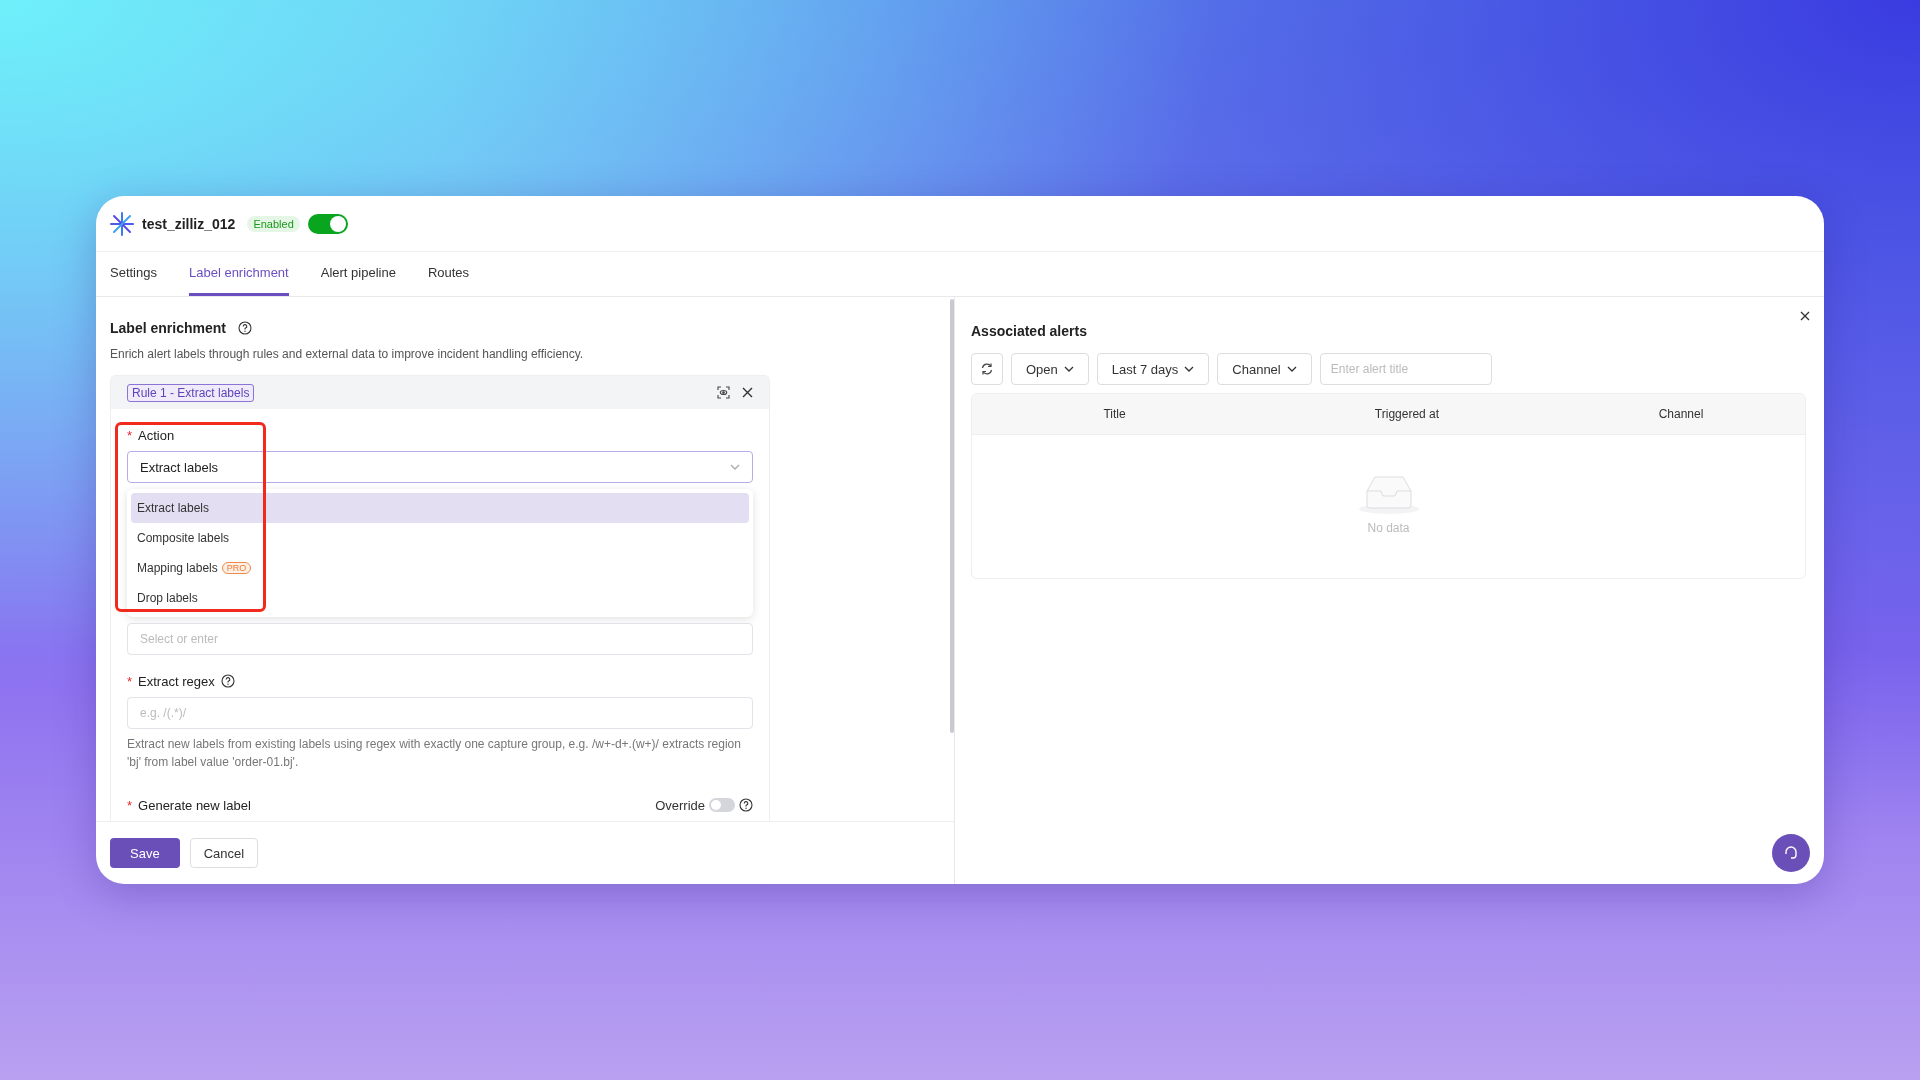 Image resolution: width=1920 pixels, height=1080 pixels. What do you see at coordinates (1050, 369) in the screenshot?
I see `filter-dropdown: Open` at bounding box center [1050, 369].